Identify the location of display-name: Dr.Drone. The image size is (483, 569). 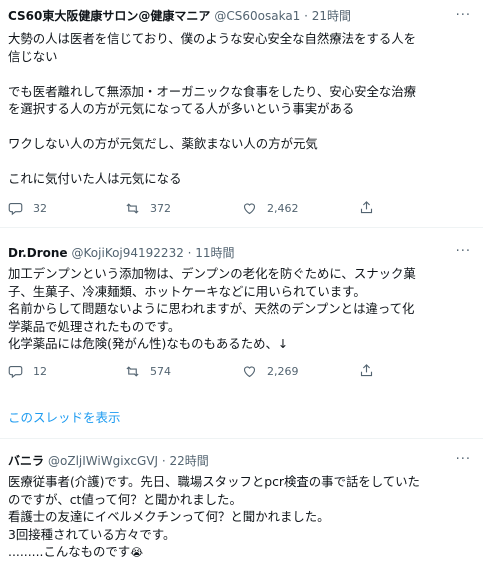
(38, 253).